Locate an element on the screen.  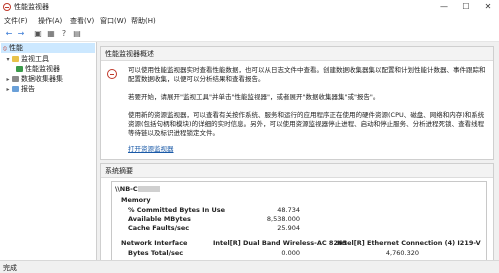
tree-item-performance-monitor: 性能监视器 is located at coordinates (38, 69).